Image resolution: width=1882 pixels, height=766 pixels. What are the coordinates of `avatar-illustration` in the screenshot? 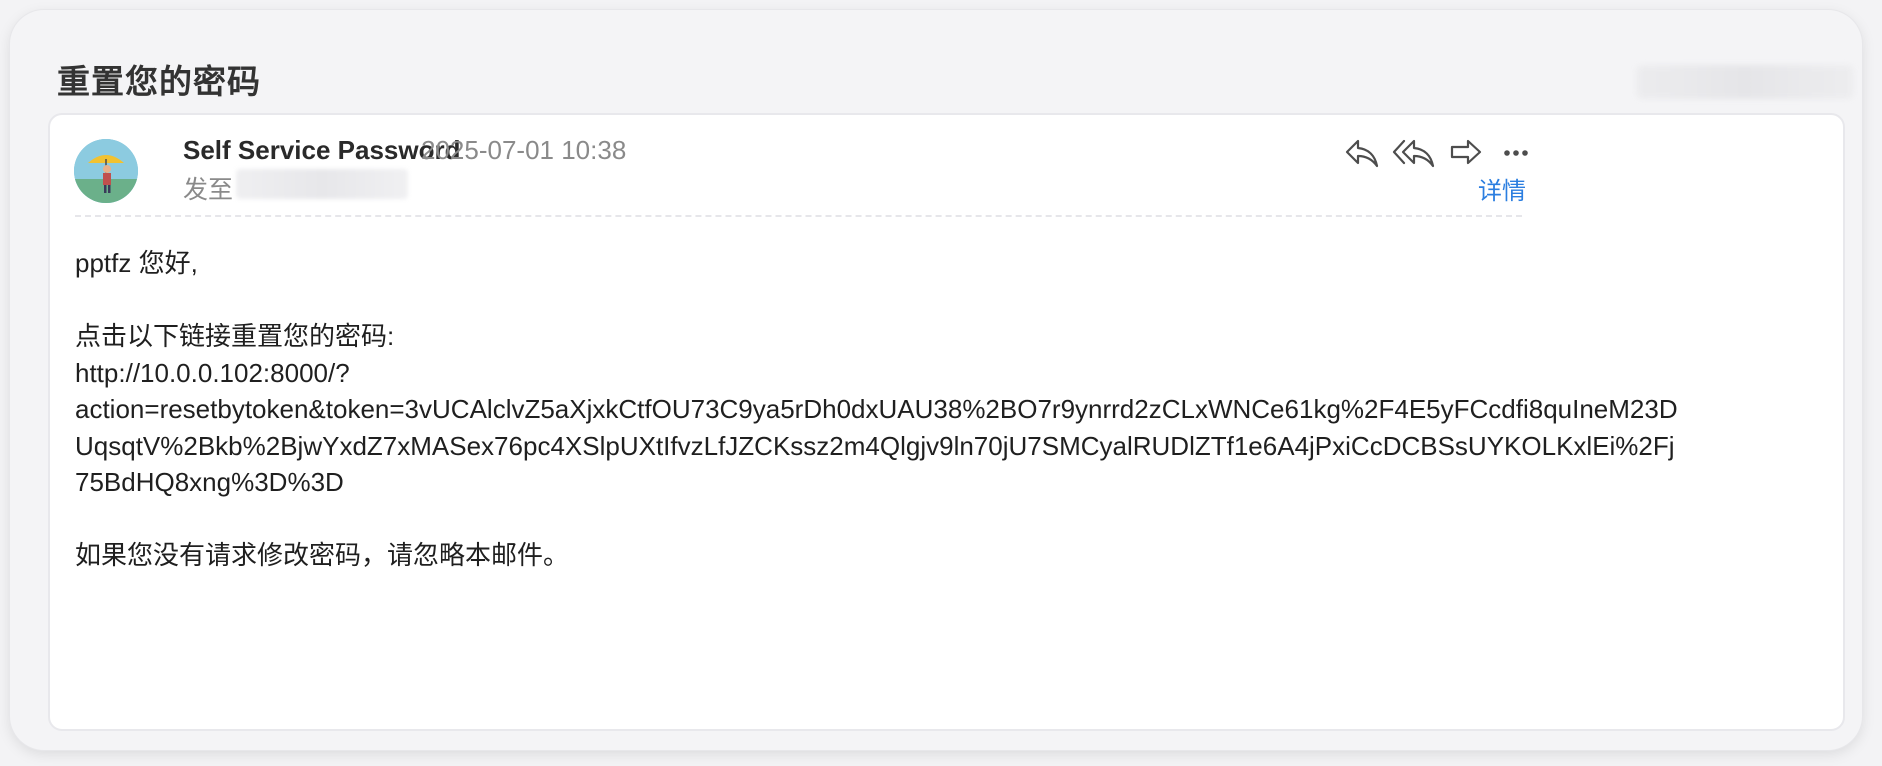 It's located at (106, 171).